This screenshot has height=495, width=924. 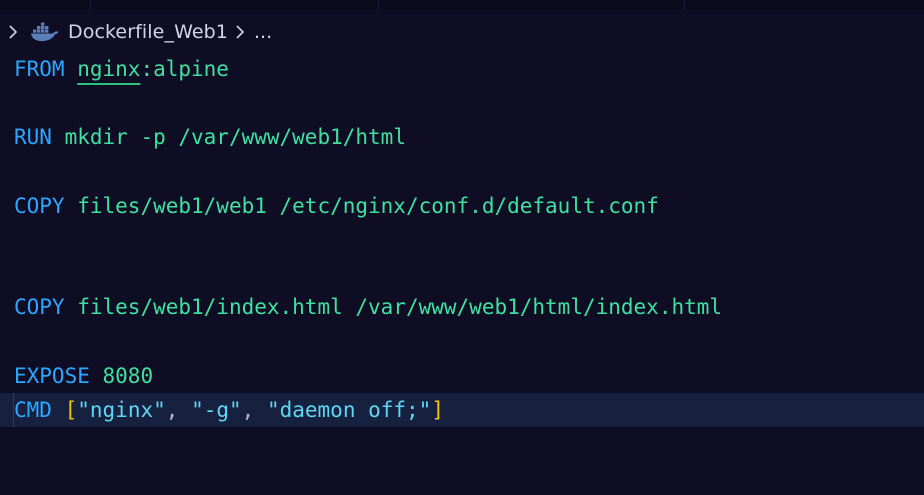 What do you see at coordinates (108, 69) in the screenshot?
I see `image-name: nginx` at bounding box center [108, 69].